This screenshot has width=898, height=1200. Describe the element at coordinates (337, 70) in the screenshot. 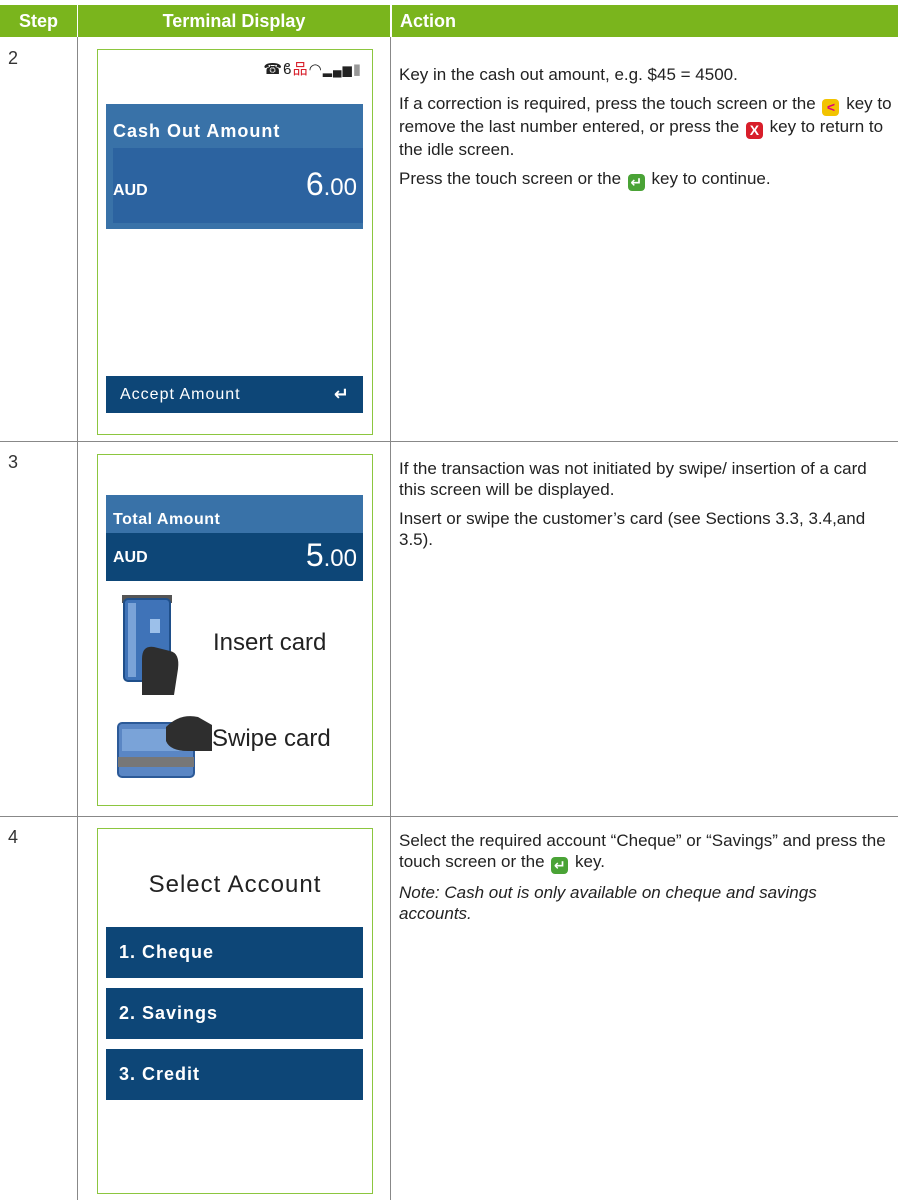

I see `signal-icon: ▂▄▆` at that location.